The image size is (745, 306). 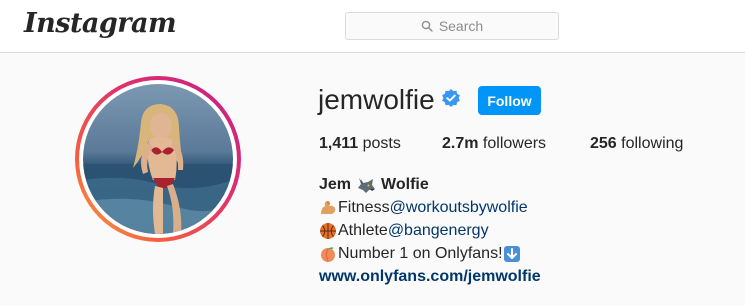 I want to click on bio-full-name: Jem Wolfie, so click(x=374, y=185).